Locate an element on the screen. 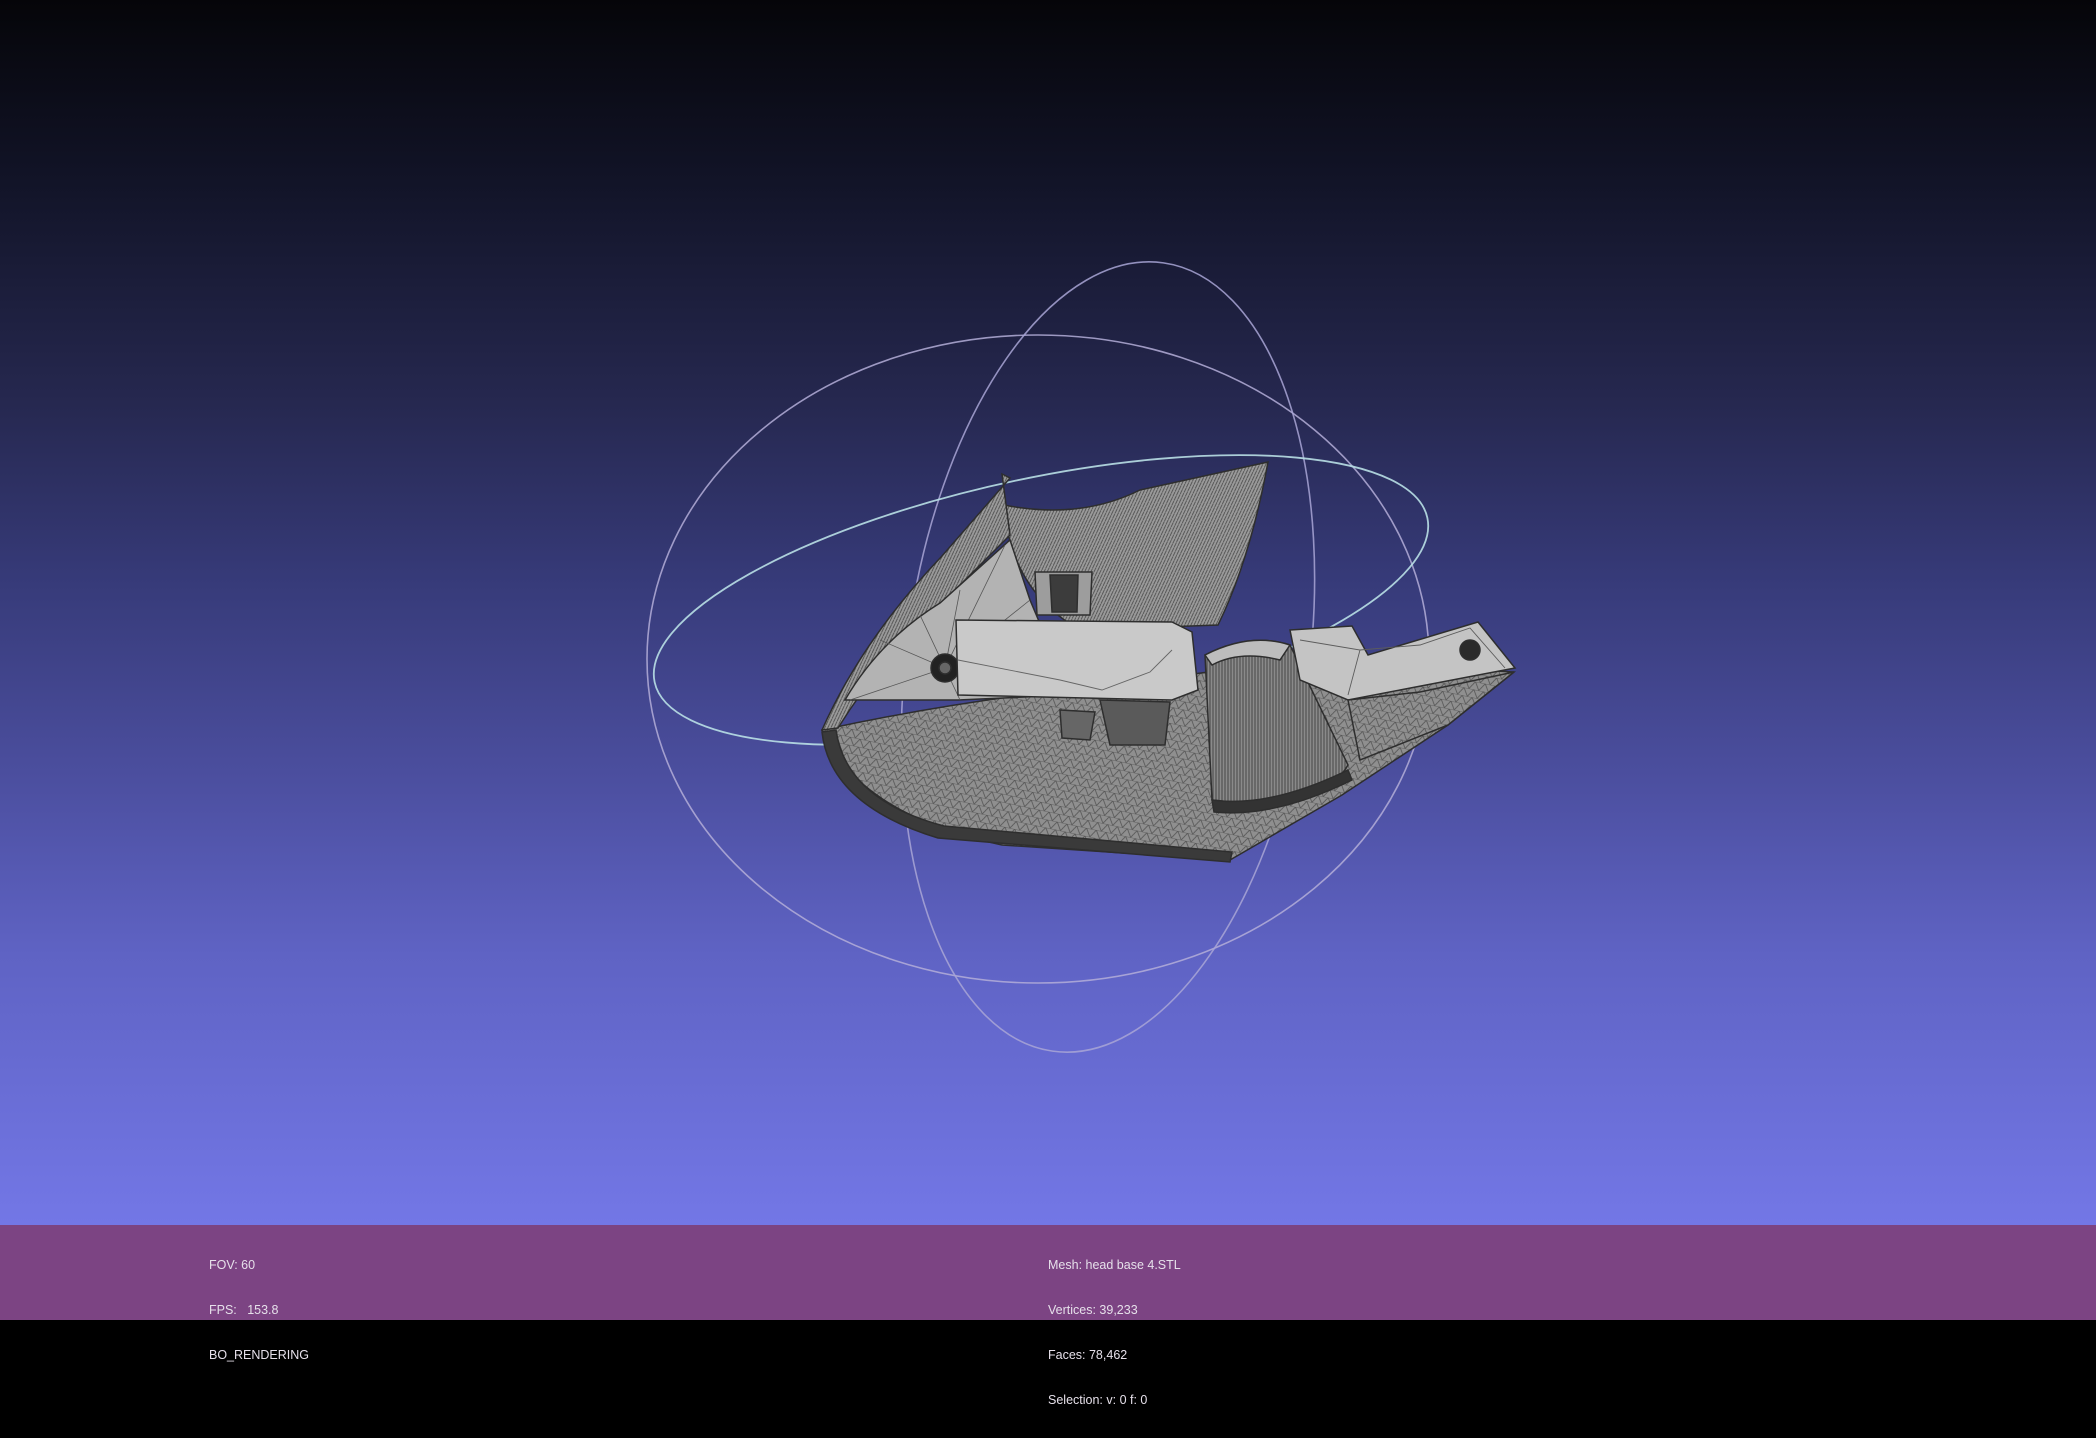 This screenshot has height=1438, width=2096. faces-label: Faces: 78,462 is located at coordinates (1088, 1355).